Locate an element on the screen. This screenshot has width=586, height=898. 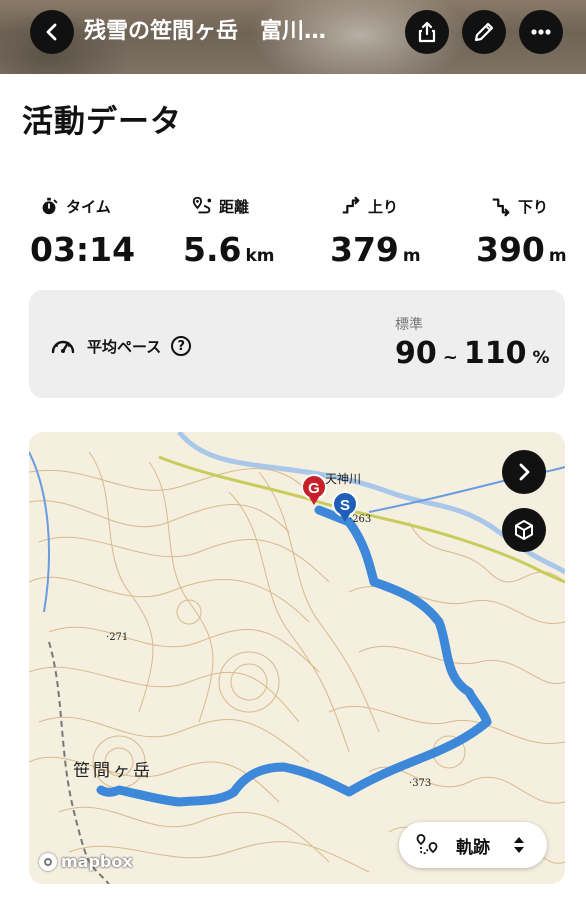
edit-button is located at coordinates (484, 32).